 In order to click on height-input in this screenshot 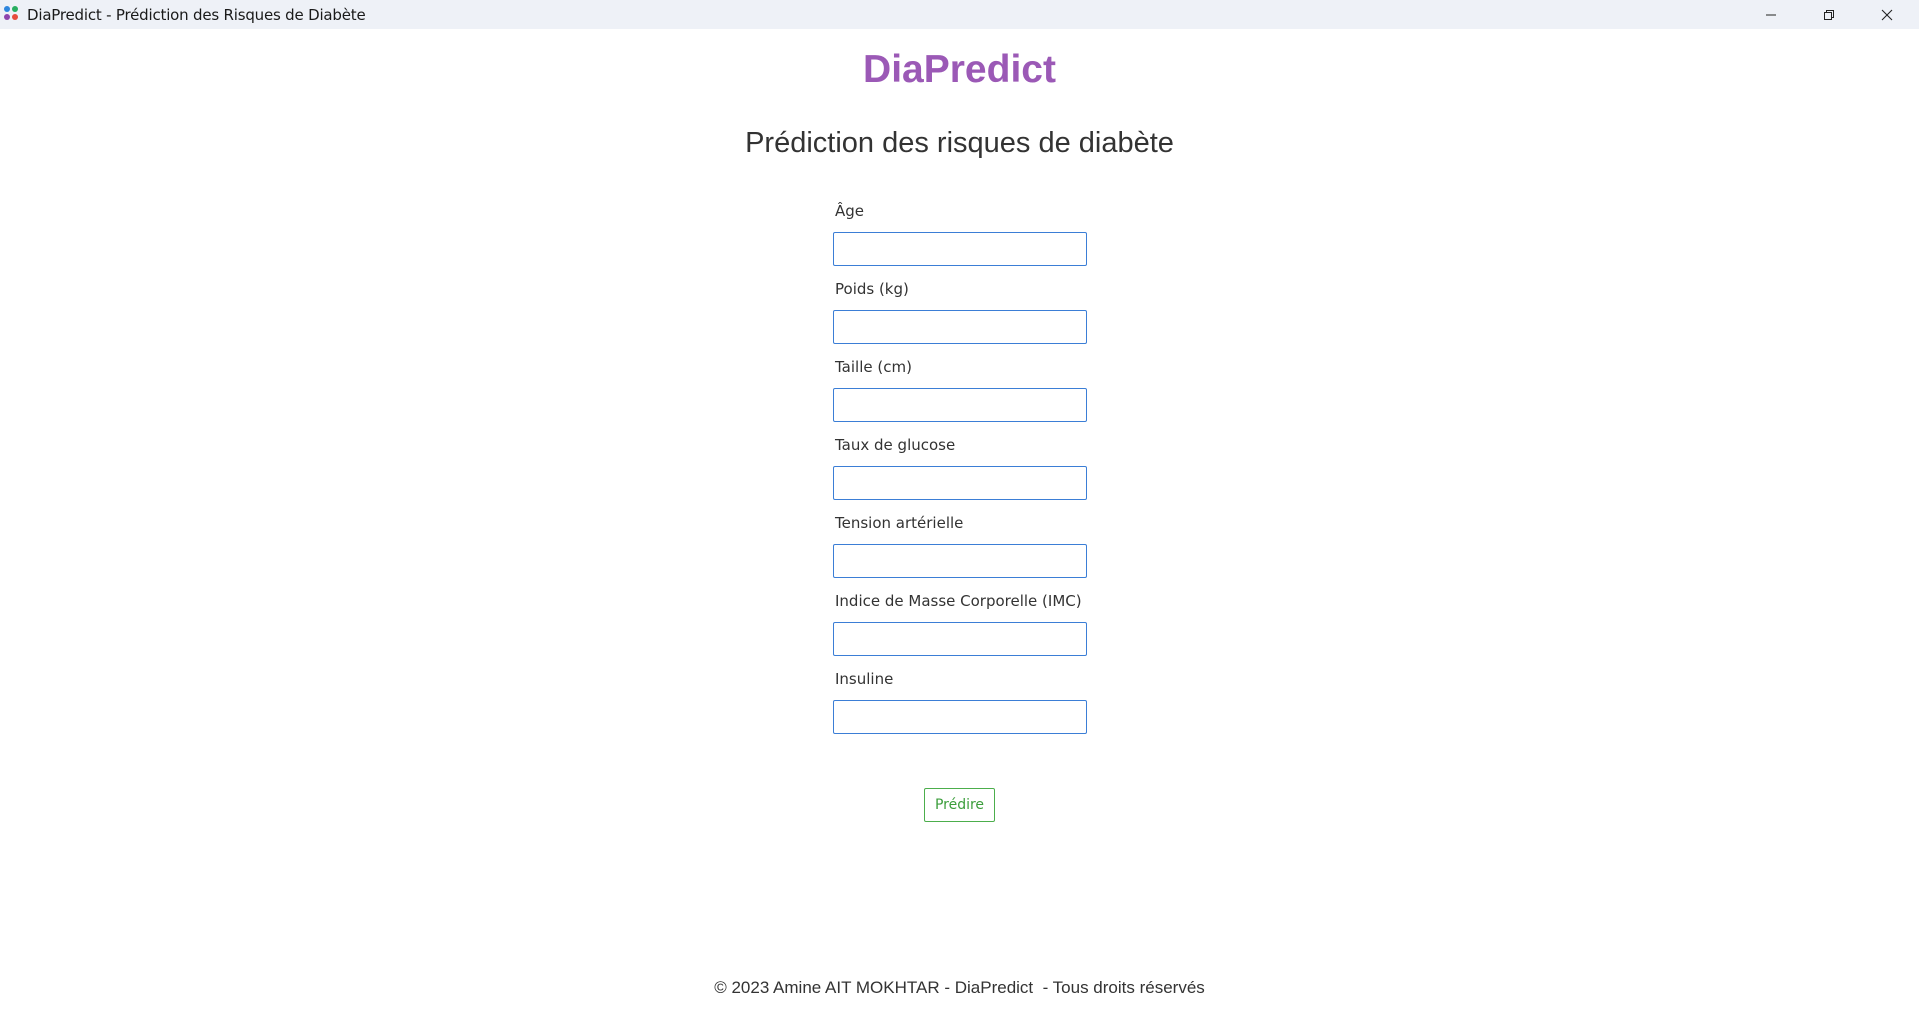, I will do `click(960, 405)`.